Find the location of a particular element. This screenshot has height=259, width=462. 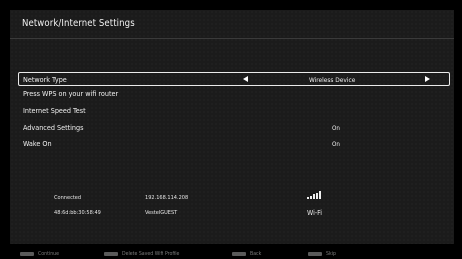

network-type-row: Network Type Wireless Device is located at coordinates (234, 79).